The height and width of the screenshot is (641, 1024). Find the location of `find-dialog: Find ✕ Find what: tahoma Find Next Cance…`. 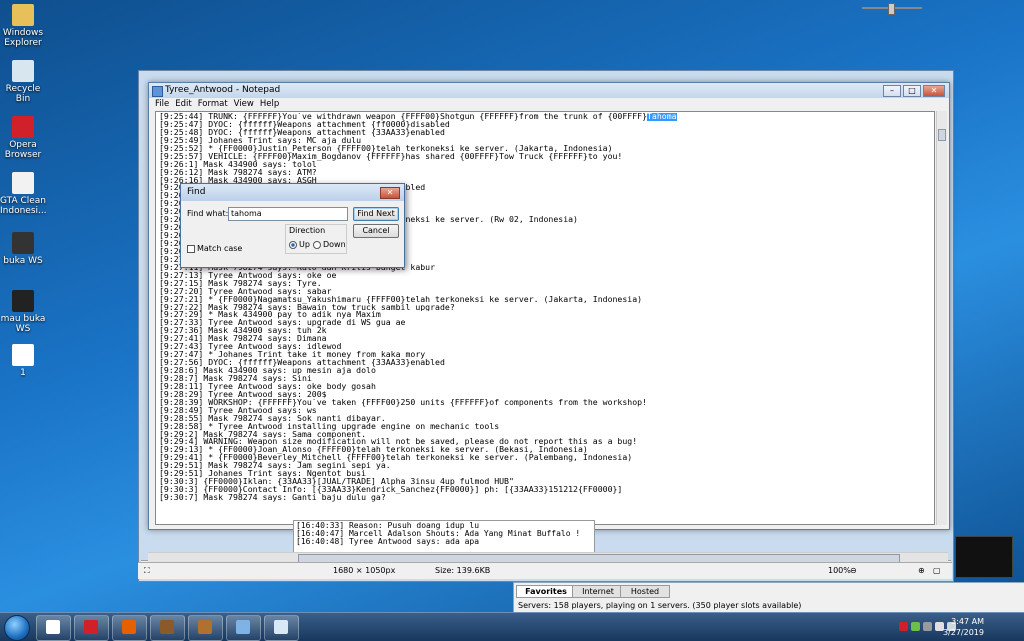

find-dialog: Find ✕ Find what: tahoma Find Next Cance… is located at coordinates (292, 225).